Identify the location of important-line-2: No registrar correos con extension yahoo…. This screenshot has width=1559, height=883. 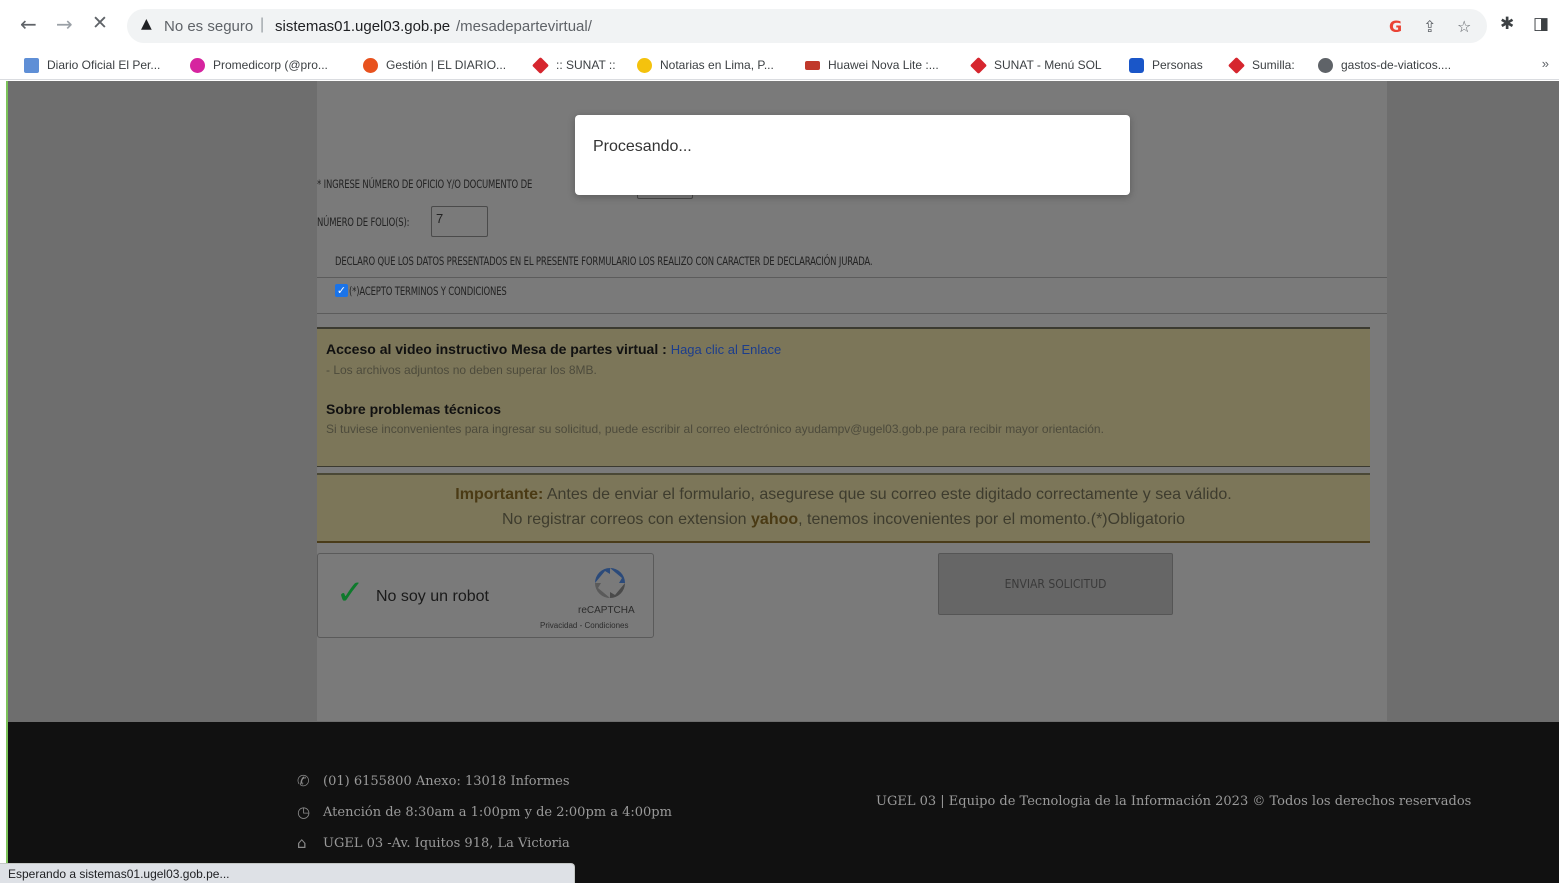
(843, 519).